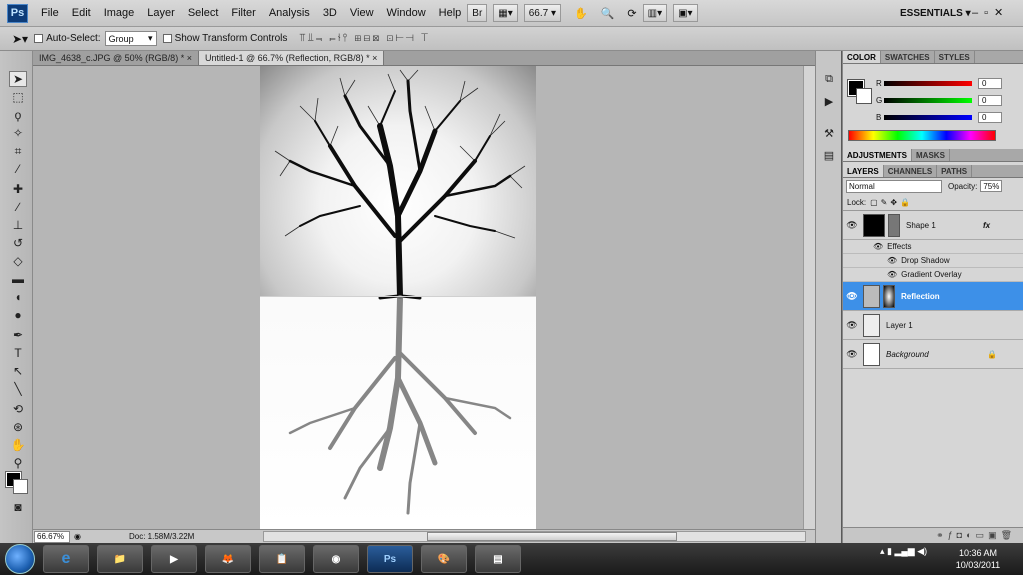  Describe the element at coordinates (955, 57) in the screenshot. I see `tab-styles: STYLES` at that location.